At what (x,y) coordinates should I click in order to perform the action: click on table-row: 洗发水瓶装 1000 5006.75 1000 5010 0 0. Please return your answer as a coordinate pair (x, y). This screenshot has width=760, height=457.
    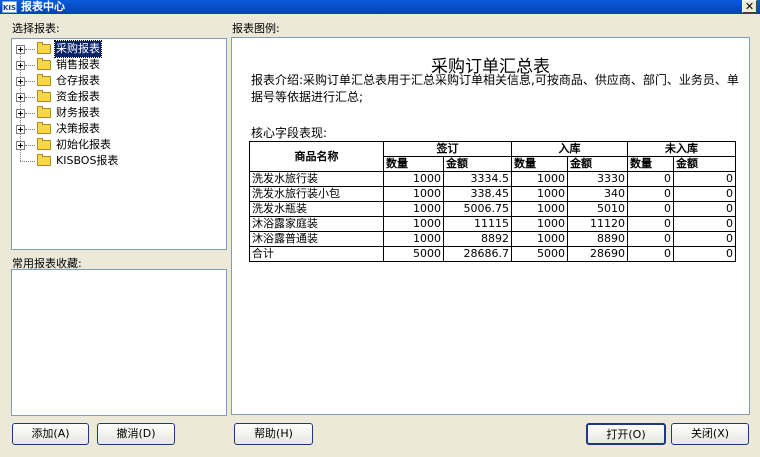
    Looking at the image, I should click on (492, 209).